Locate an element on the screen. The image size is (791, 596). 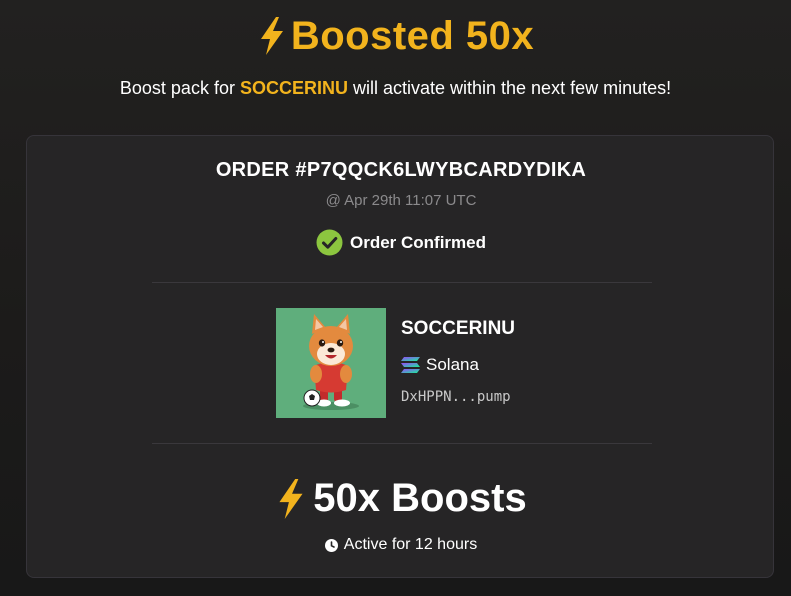
activation-message-prefix: Boost pack for is located at coordinates (179, 88).